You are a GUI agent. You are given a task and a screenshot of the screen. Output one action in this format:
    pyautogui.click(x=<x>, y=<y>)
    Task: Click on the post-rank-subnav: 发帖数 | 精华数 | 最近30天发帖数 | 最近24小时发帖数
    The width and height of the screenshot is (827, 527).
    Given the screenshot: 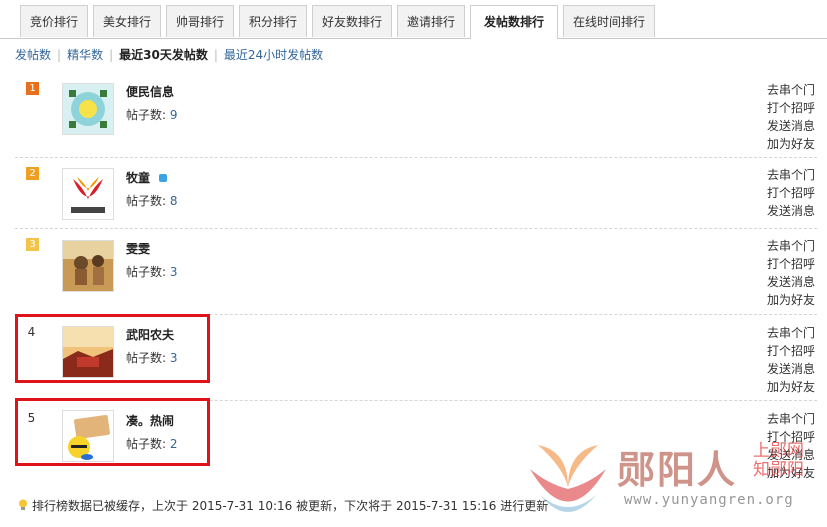 What is the action you would take?
    pyautogui.click(x=169, y=54)
    